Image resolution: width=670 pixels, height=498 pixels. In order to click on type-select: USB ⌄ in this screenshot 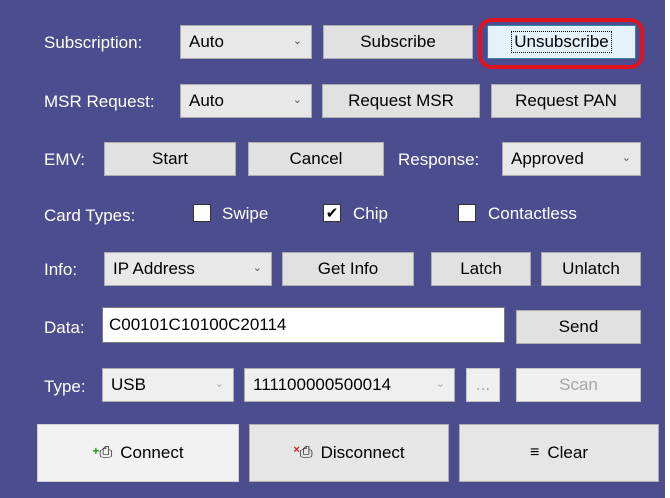, I will do `click(168, 385)`.